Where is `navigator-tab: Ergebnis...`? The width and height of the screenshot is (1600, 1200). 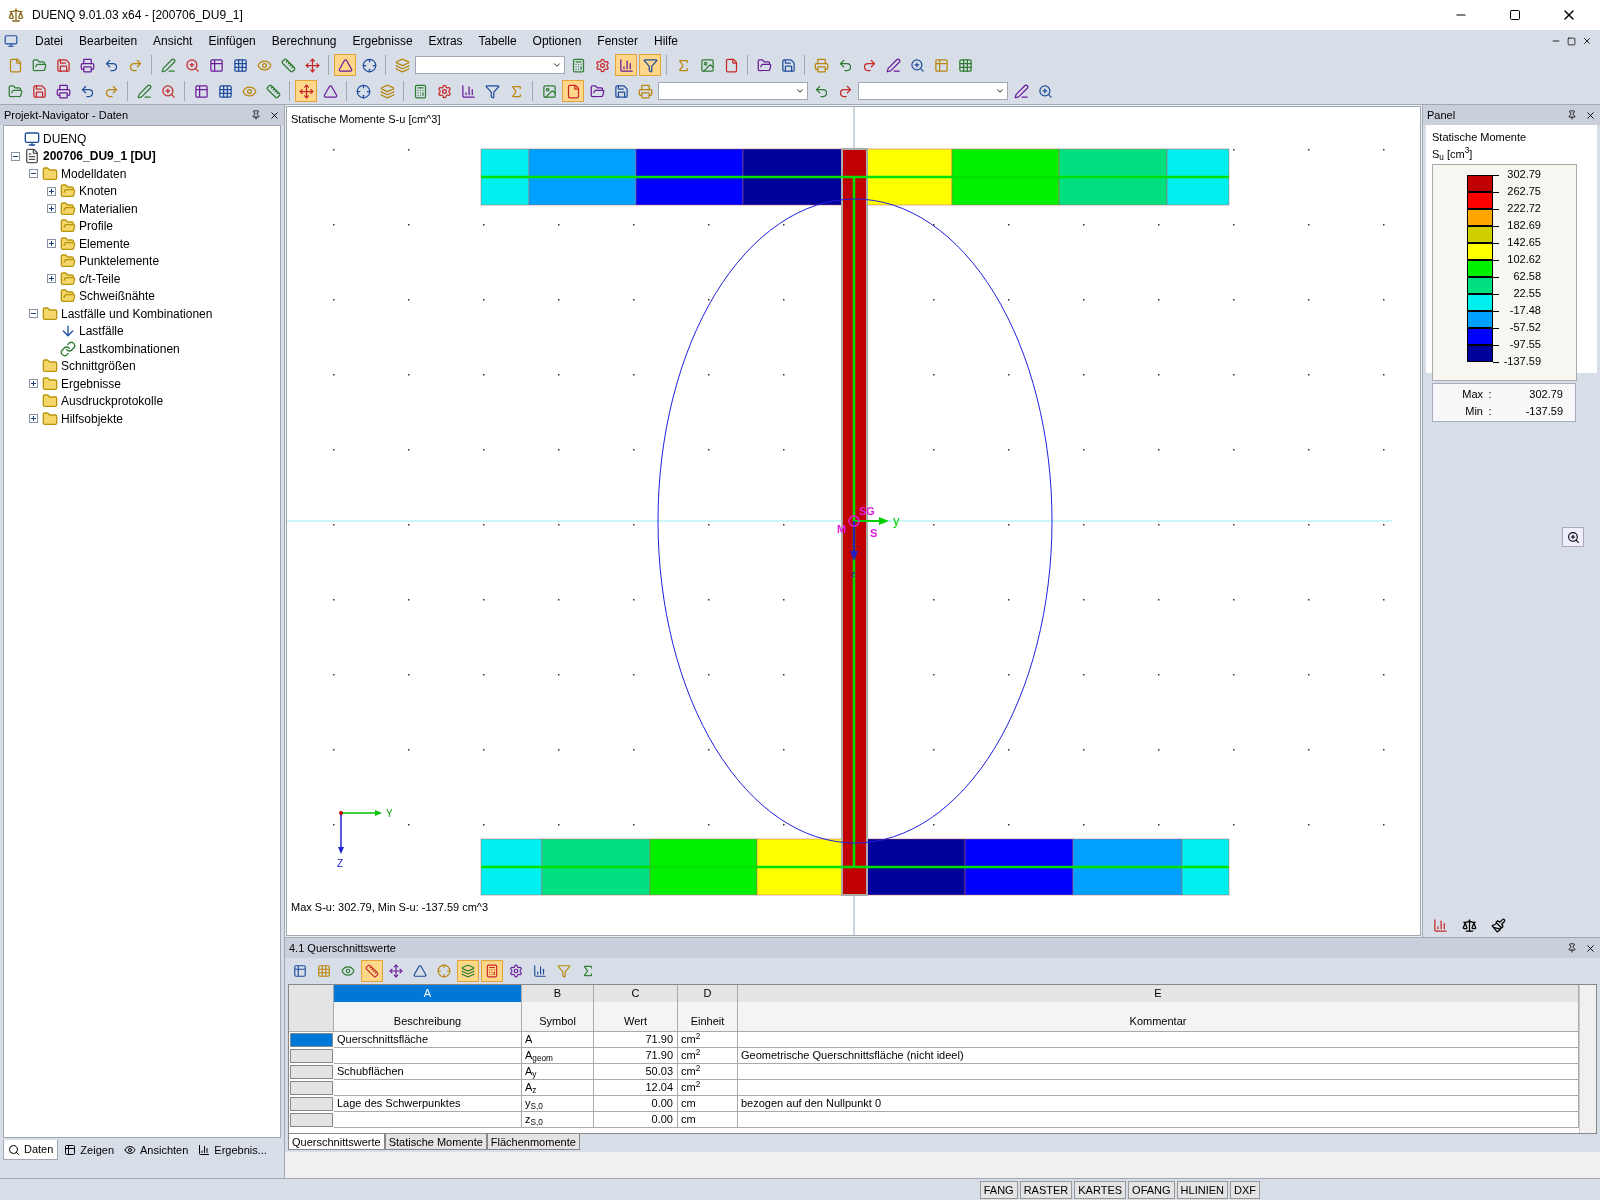
navigator-tab: Ergebnis... is located at coordinates (232, 1150).